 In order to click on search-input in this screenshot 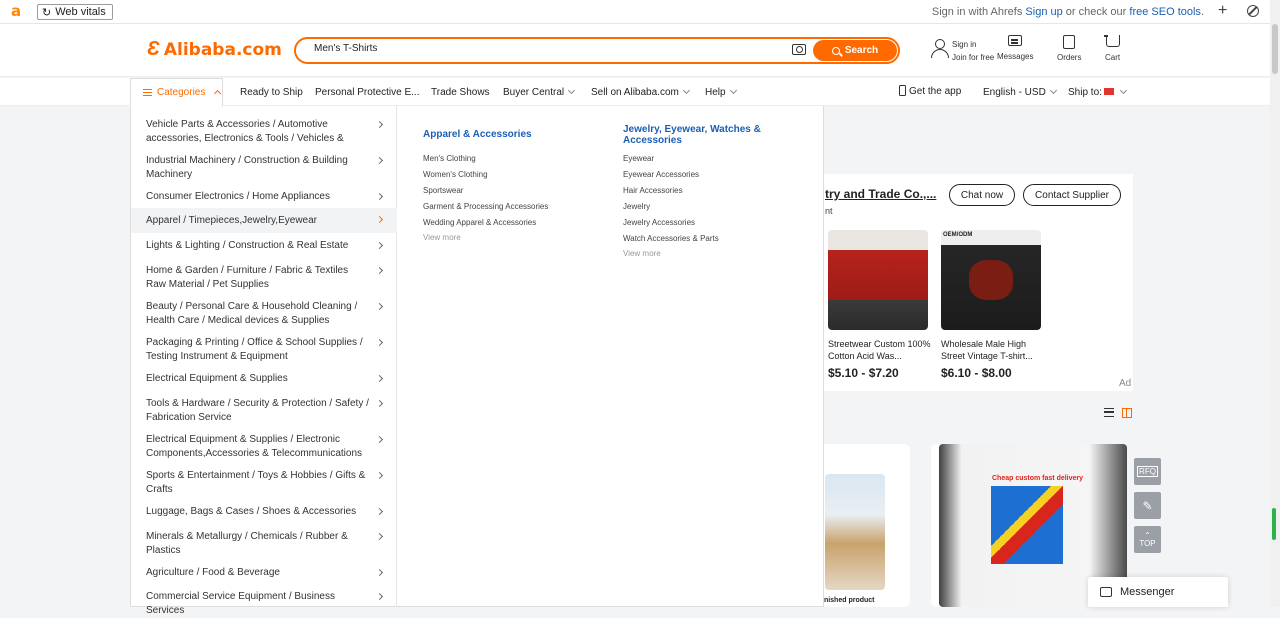, I will do `click(544, 48)`.